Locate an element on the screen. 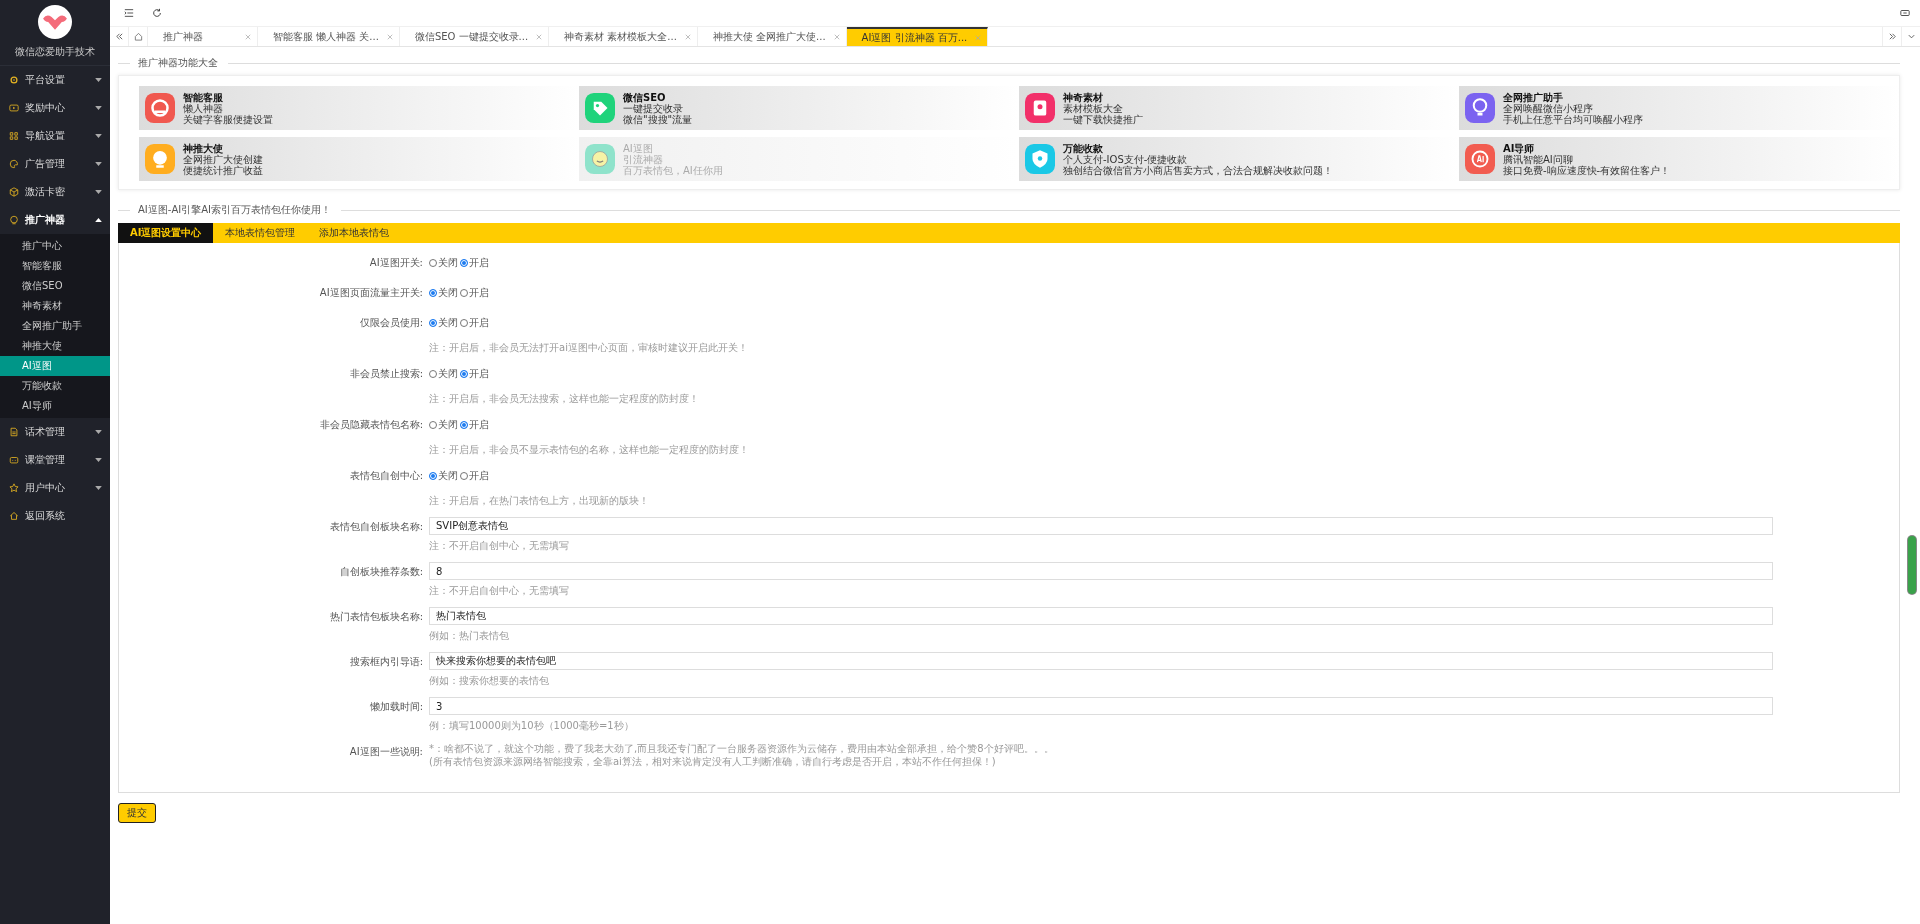  menu-group: 激活卡密 is located at coordinates (55, 192).